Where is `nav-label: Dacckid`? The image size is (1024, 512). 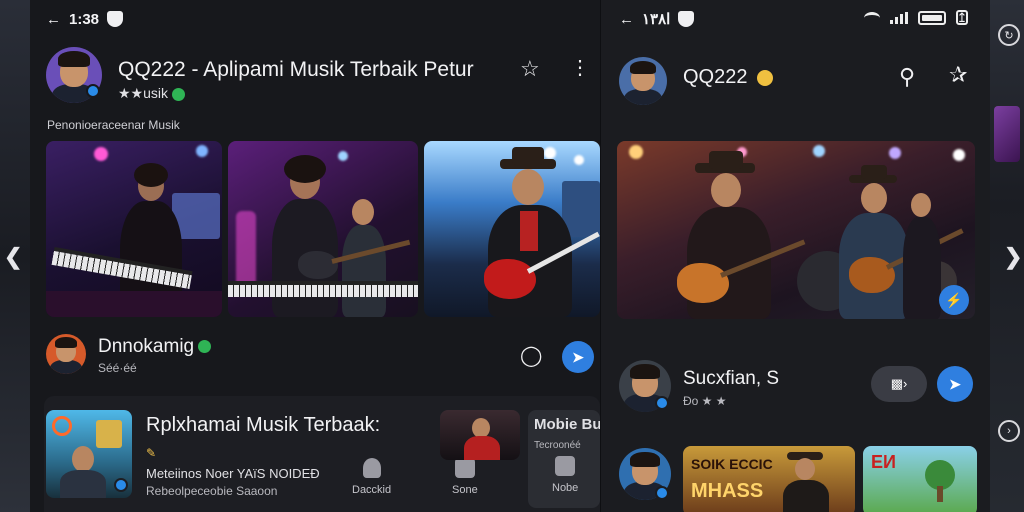 nav-label: Dacckid is located at coordinates (372, 490).